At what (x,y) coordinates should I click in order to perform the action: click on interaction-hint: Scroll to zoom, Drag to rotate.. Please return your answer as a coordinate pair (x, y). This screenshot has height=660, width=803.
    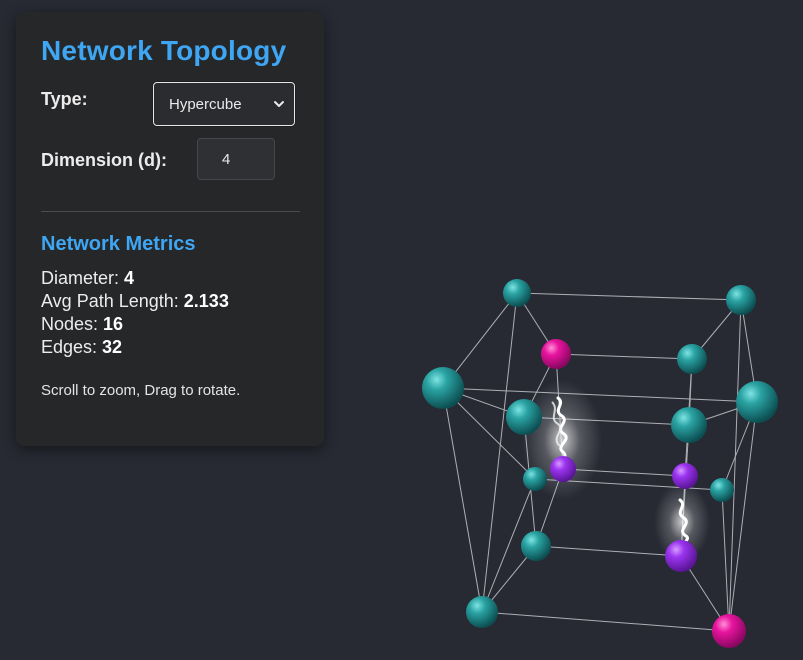
    Looking at the image, I should click on (141, 390).